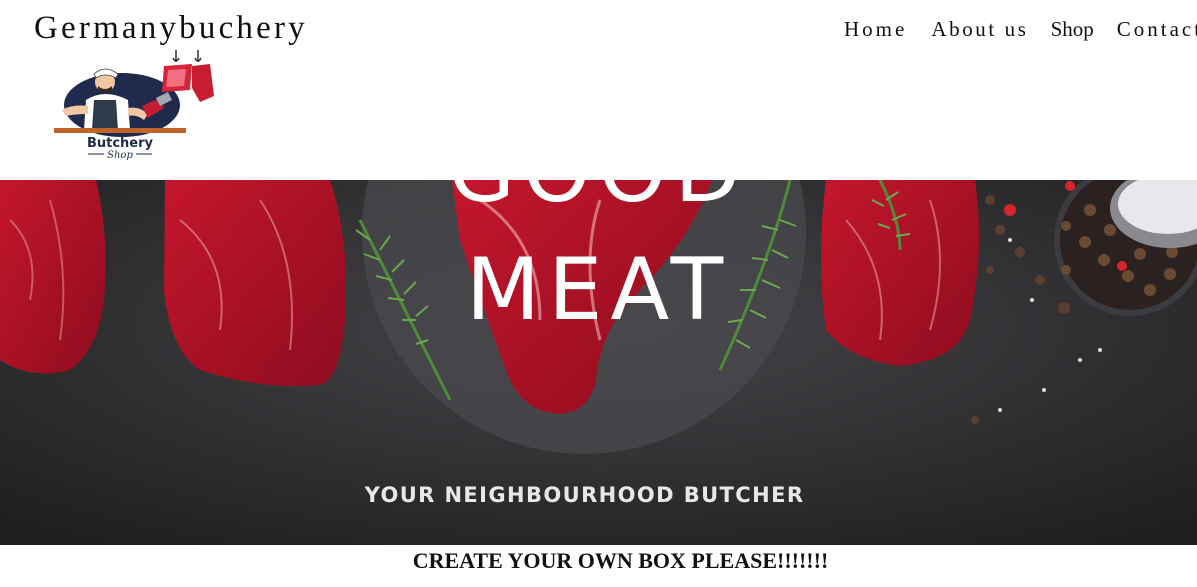 The image size is (1197, 587). I want to click on logo-text-line1: Butchery, so click(120, 143).